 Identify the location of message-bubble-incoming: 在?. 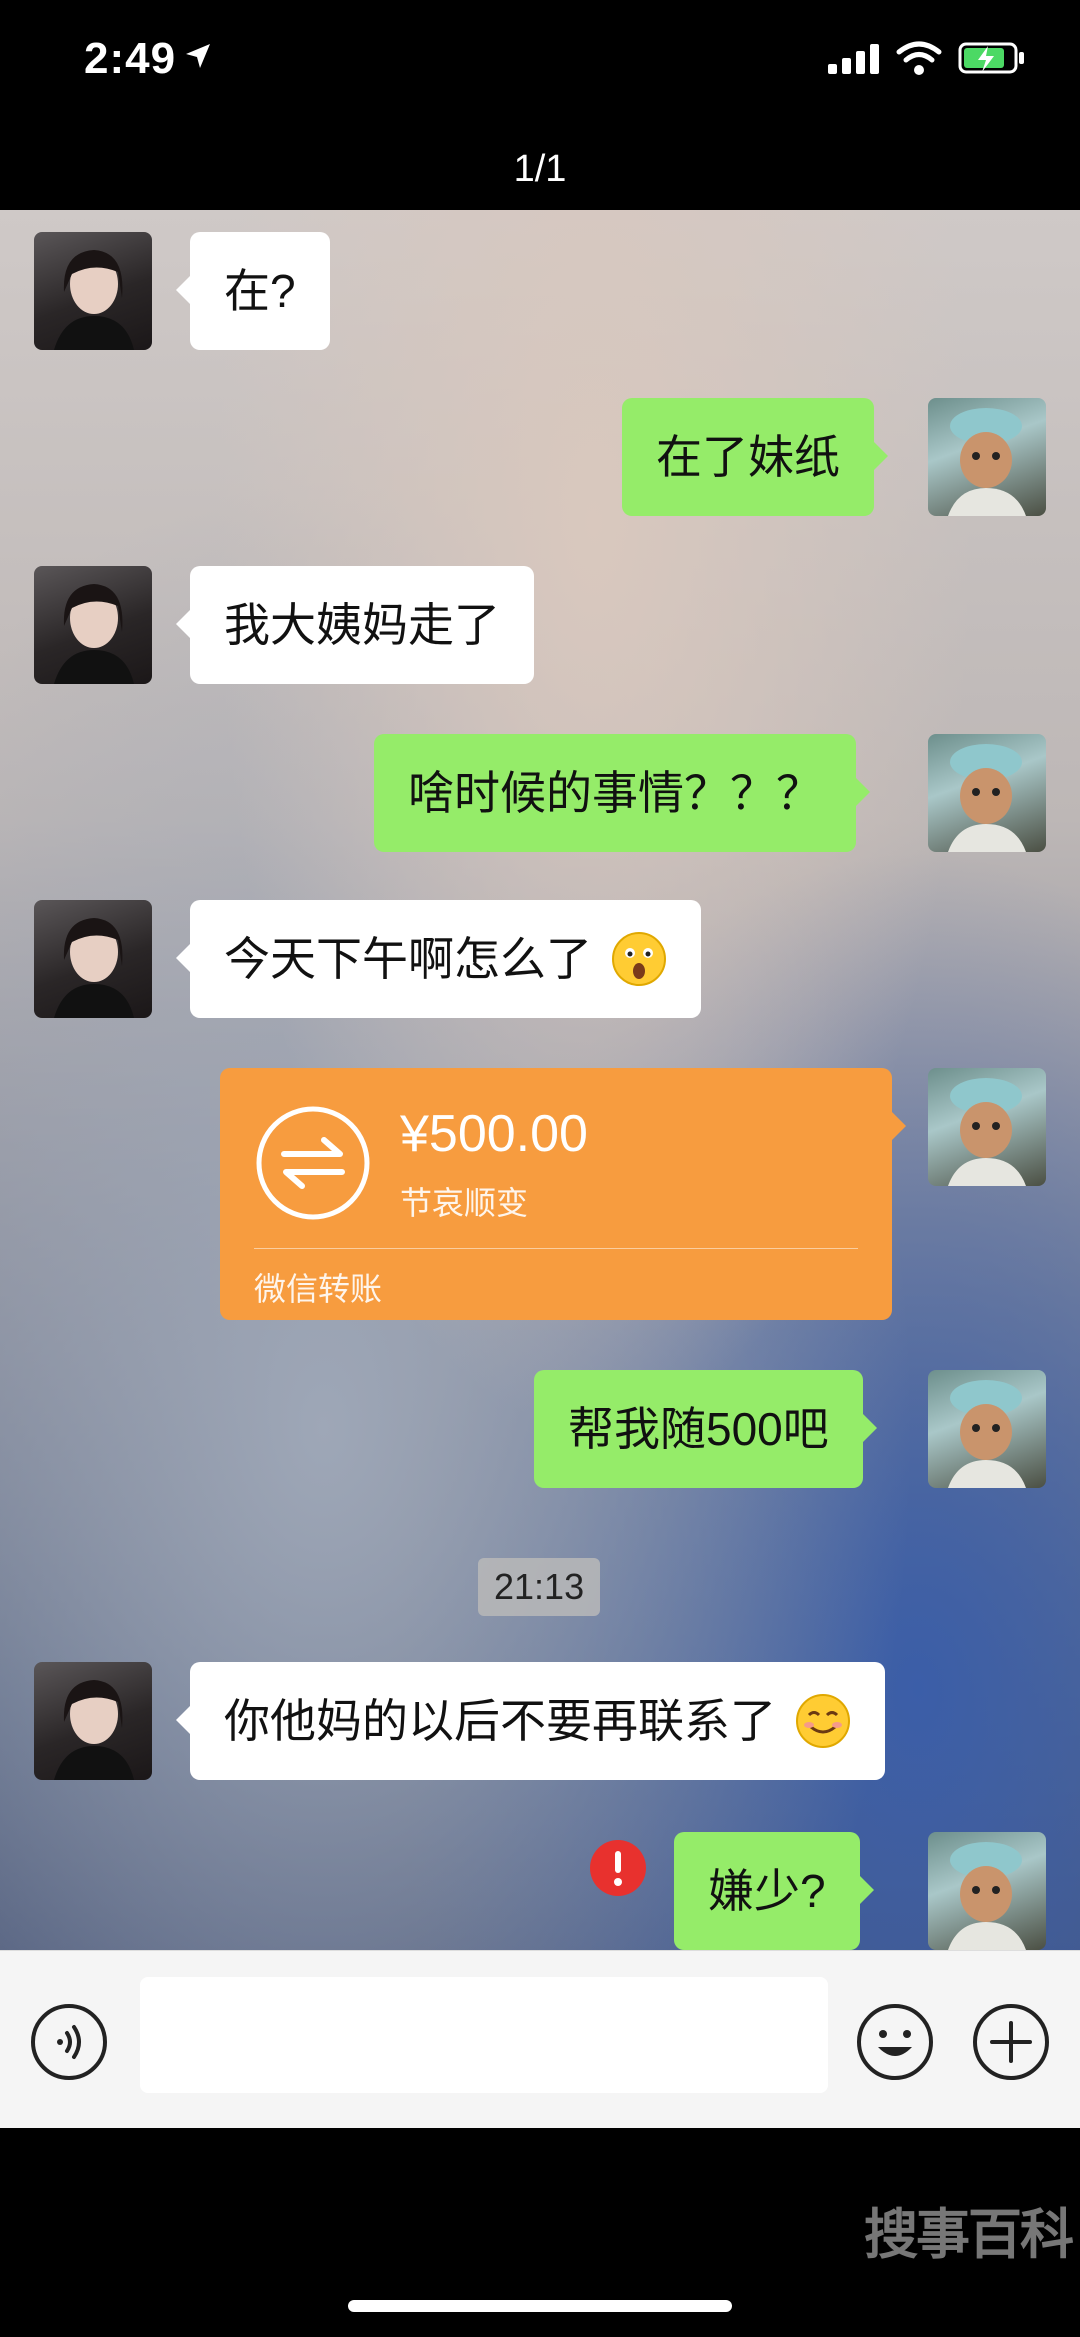
(253, 291).